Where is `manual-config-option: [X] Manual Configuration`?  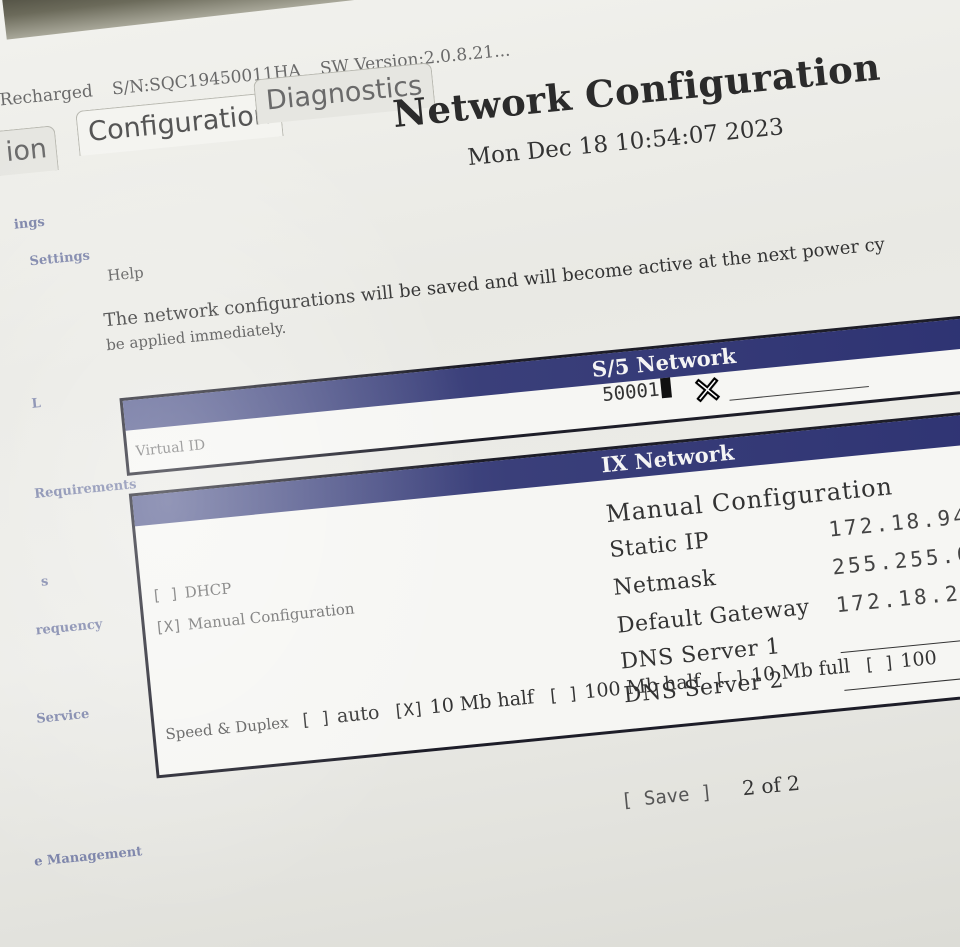 manual-config-option: [X] Manual Configuration is located at coordinates (254, 617).